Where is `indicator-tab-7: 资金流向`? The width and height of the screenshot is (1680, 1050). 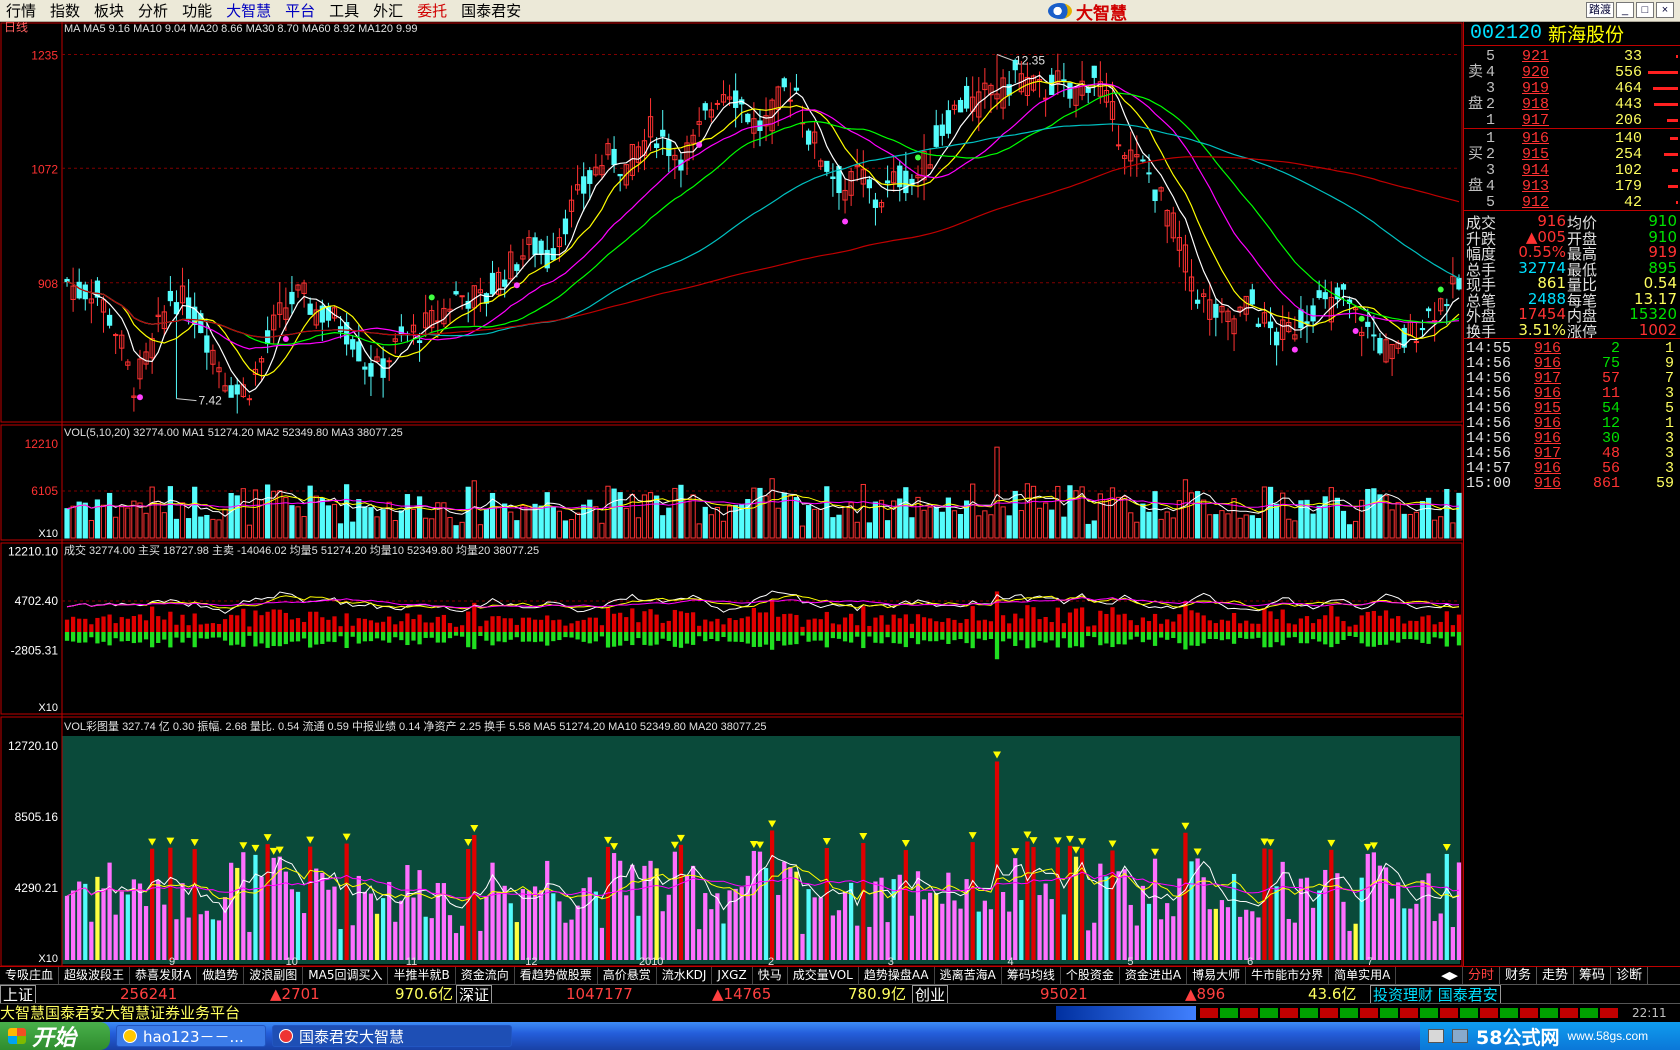 indicator-tab-7: 资金流向 is located at coordinates (485, 975).